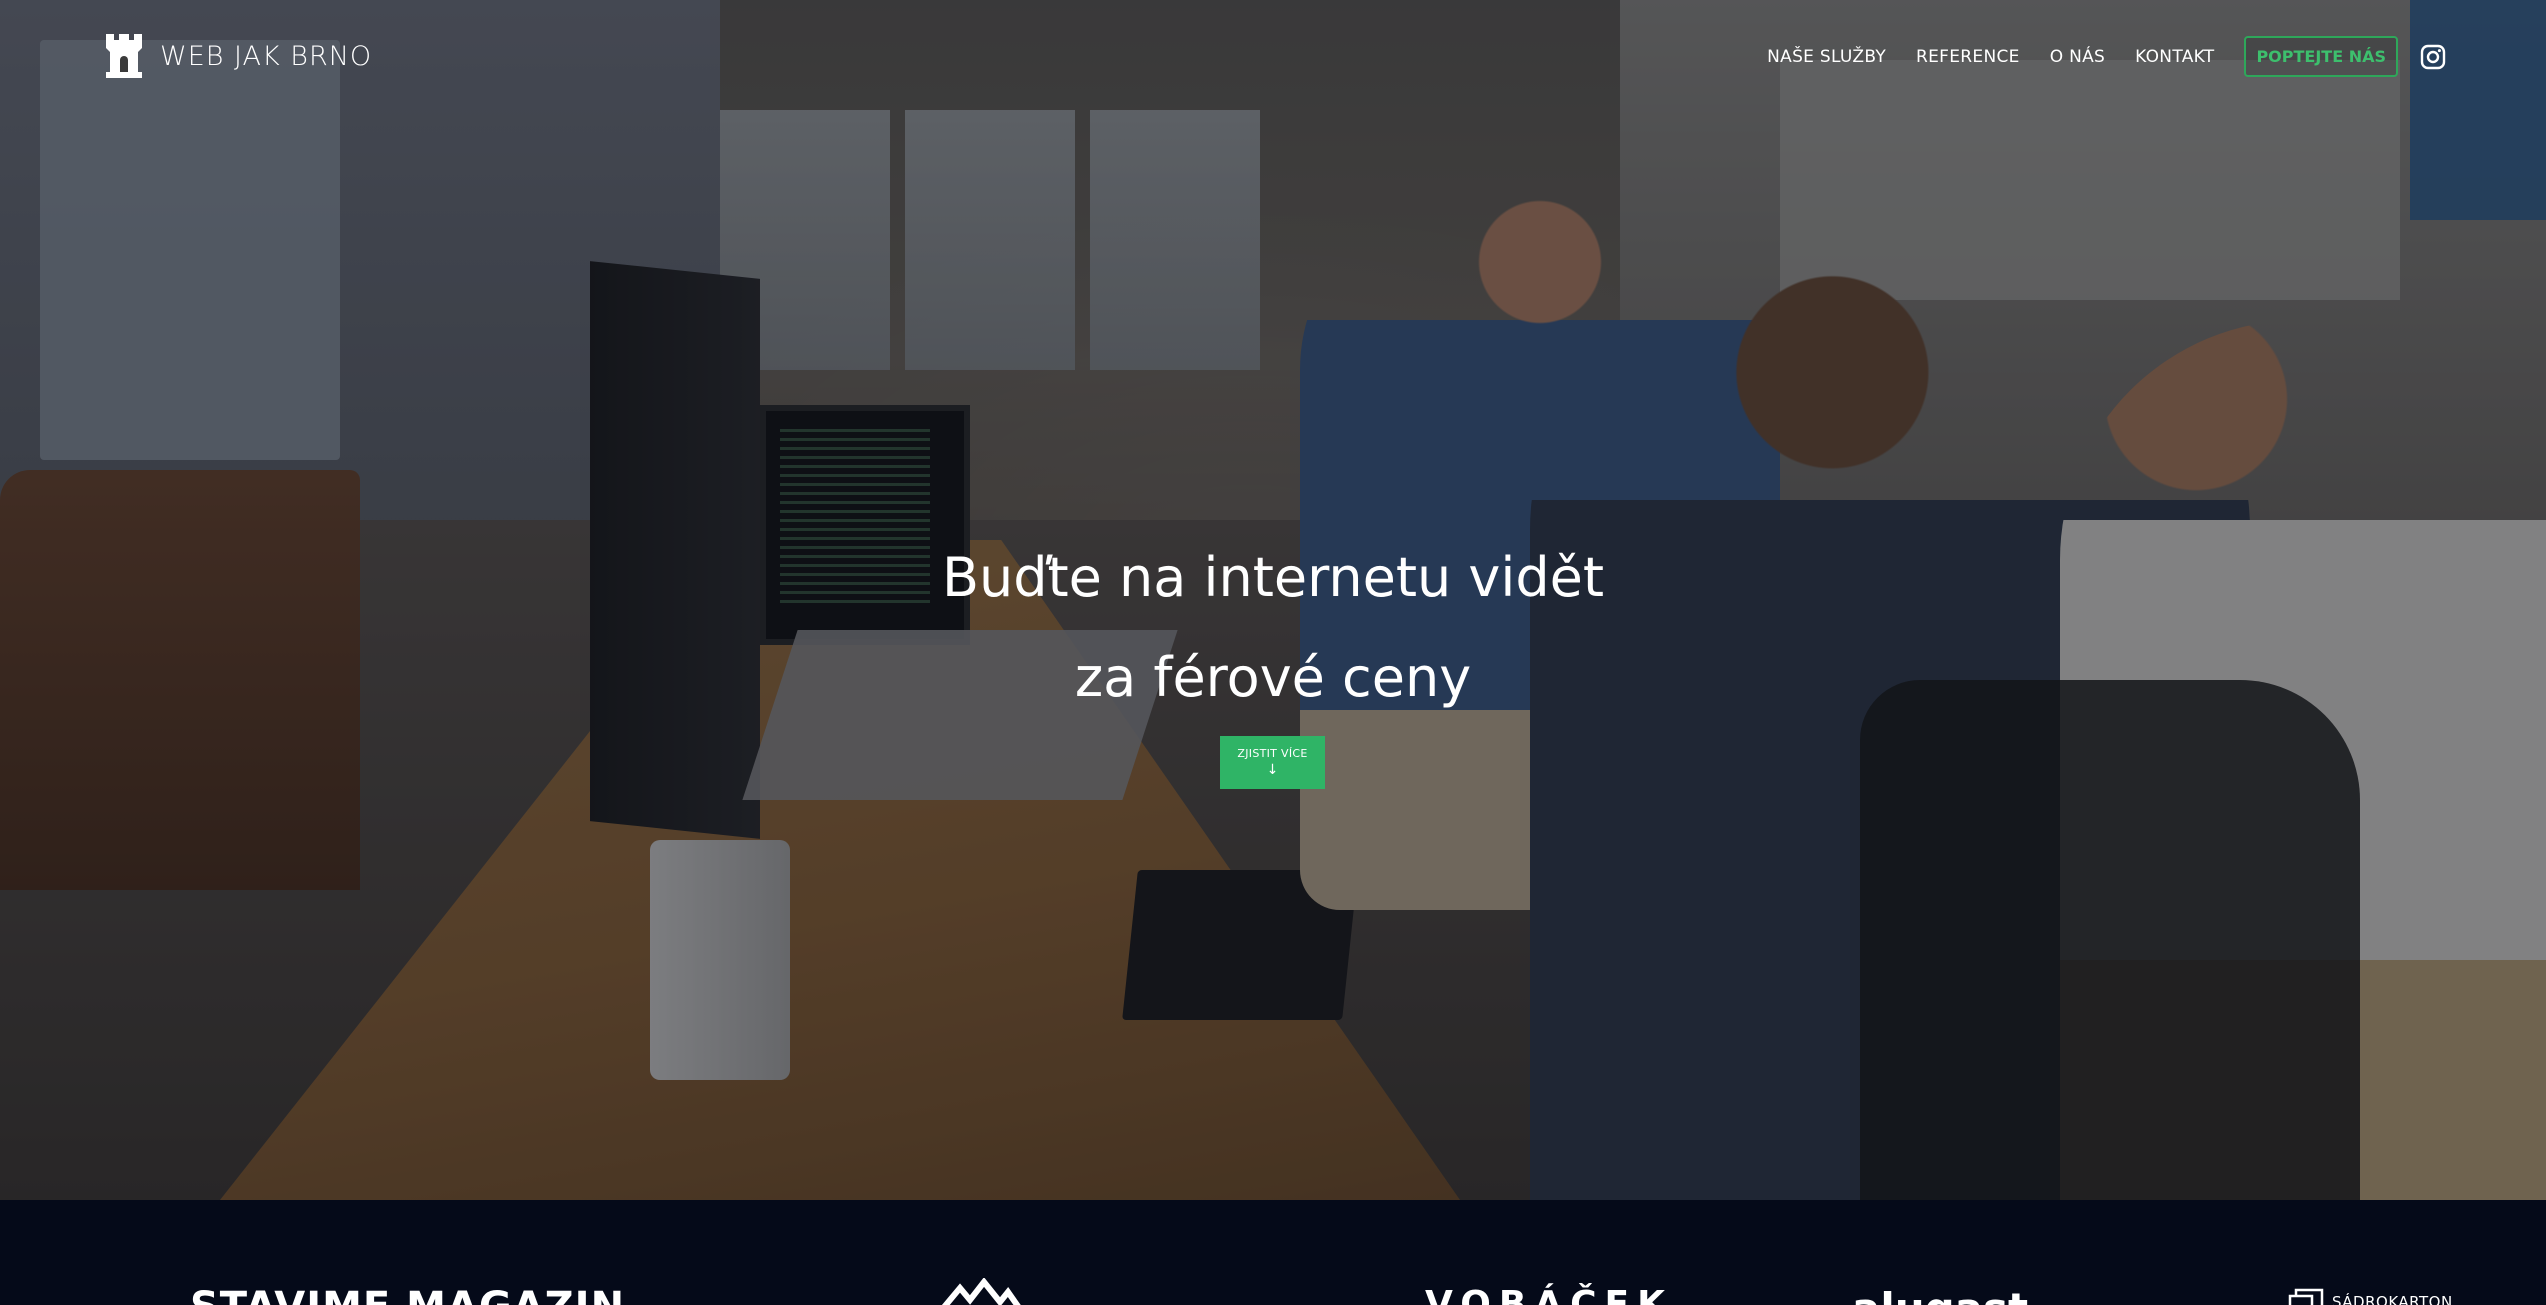 The height and width of the screenshot is (1305, 2546). I want to click on castle-tower-icon, so click(124, 56).